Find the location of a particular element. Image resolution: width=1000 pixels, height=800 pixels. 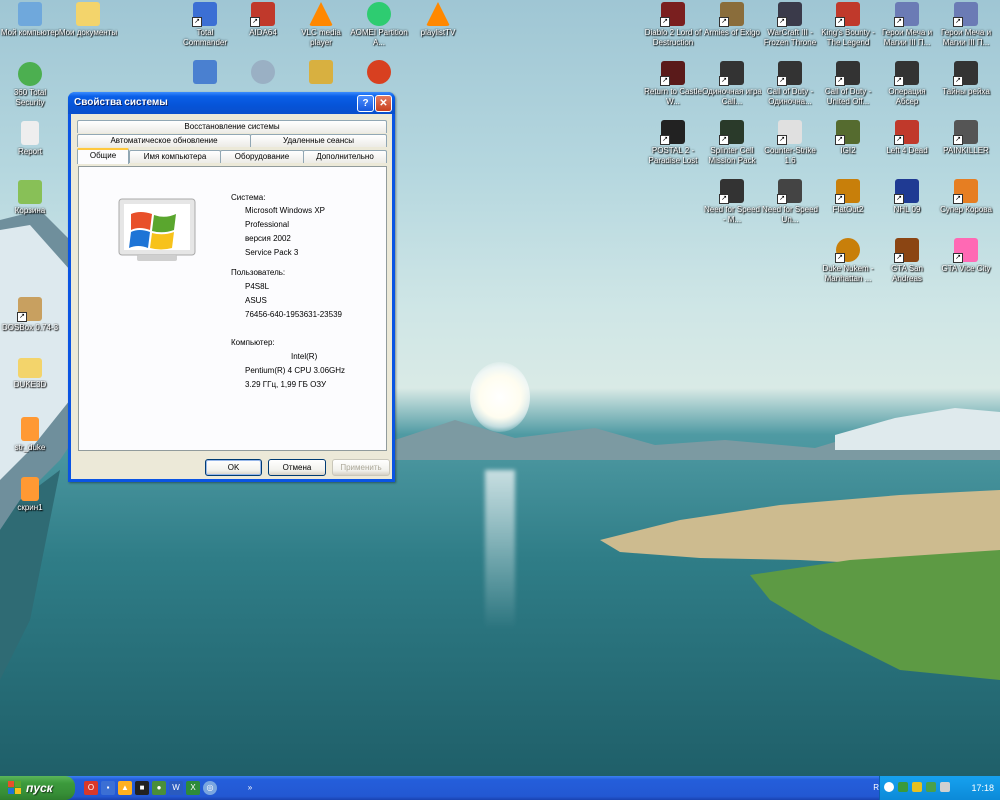

desktop-icon-game: ↗ King's Bounty - The Legend is located at coordinates (848, 25).